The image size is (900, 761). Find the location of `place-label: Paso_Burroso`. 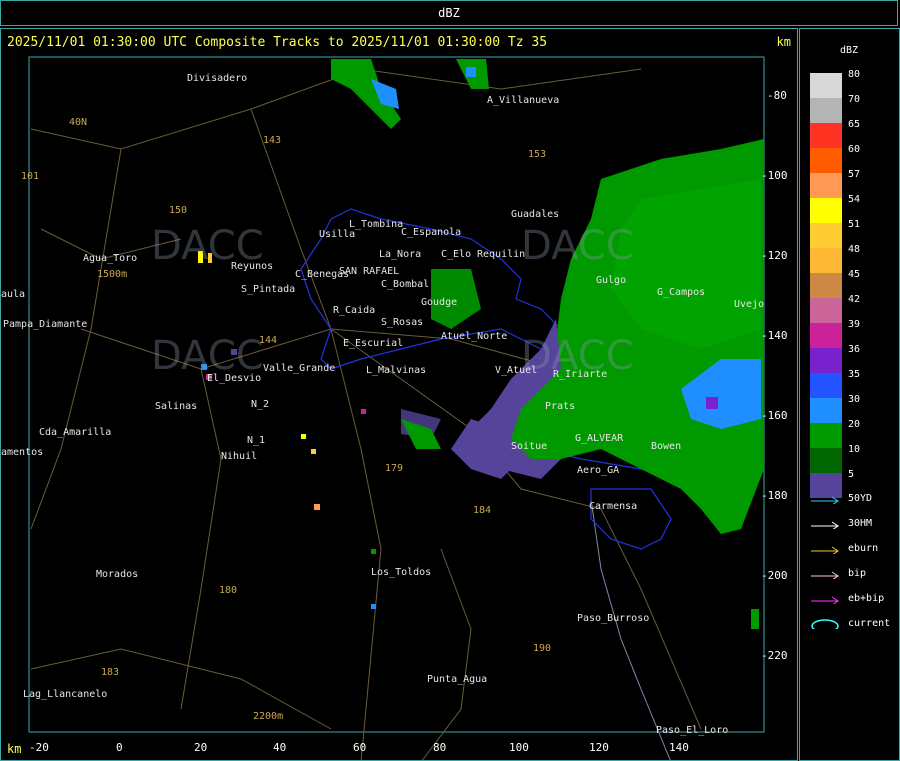

place-label: Paso_Burroso is located at coordinates (613, 618).